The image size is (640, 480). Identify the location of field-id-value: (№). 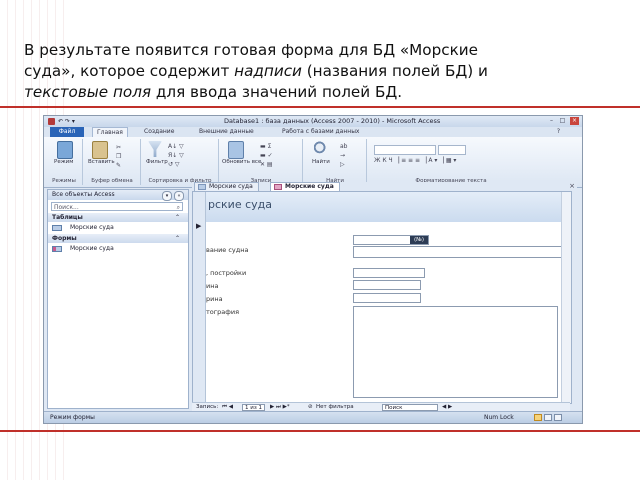
(419, 240).